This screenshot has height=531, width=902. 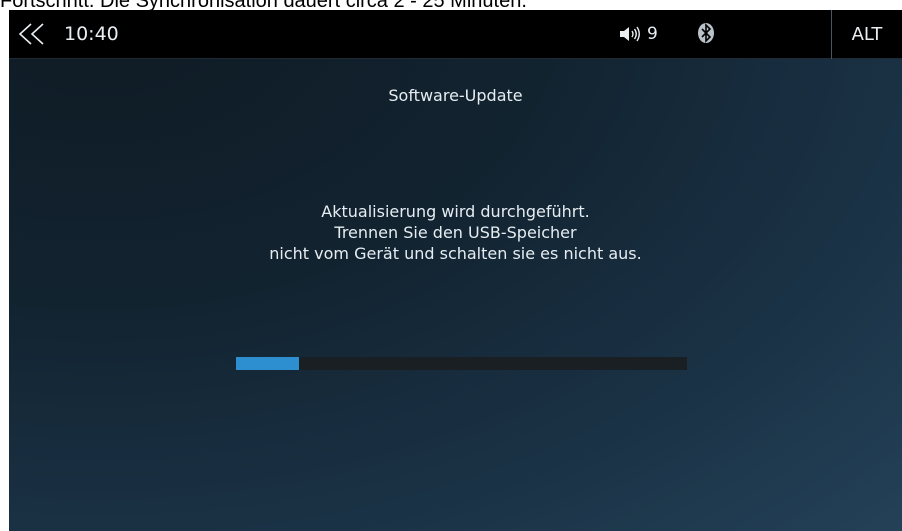 I want to click on progress-fill, so click(x=268, y=363).